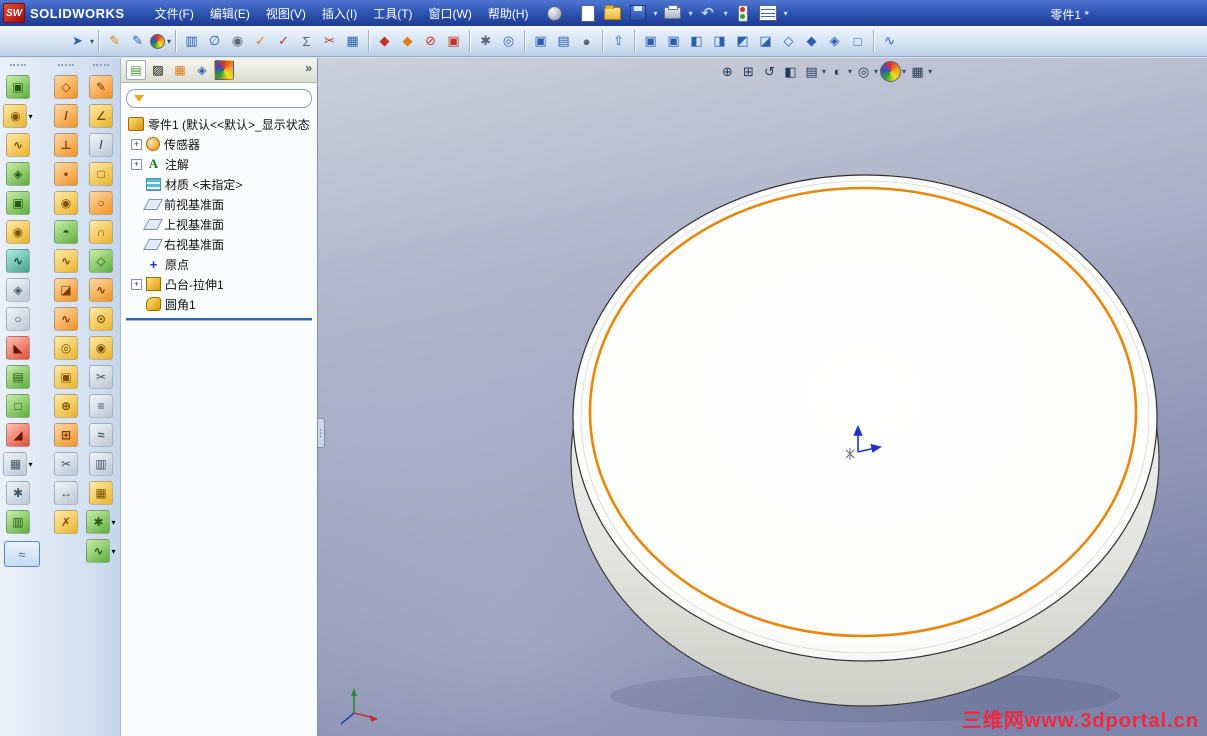 The width and height of the screenshot is (1207, 736). What do you see at coordinates (100, 203) in the screenshot?
I see `circle-icon: ○` at bounding box center [100, 203].